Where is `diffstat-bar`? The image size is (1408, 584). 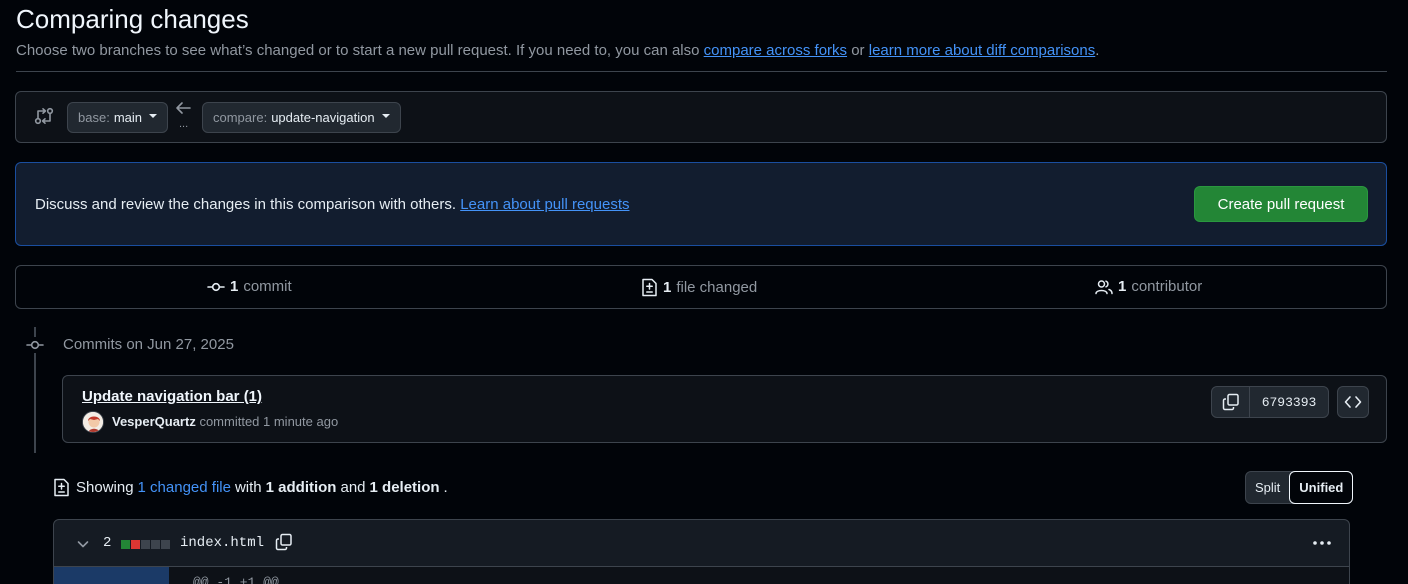
diffstat-bar is located at coordinates (145, 544).